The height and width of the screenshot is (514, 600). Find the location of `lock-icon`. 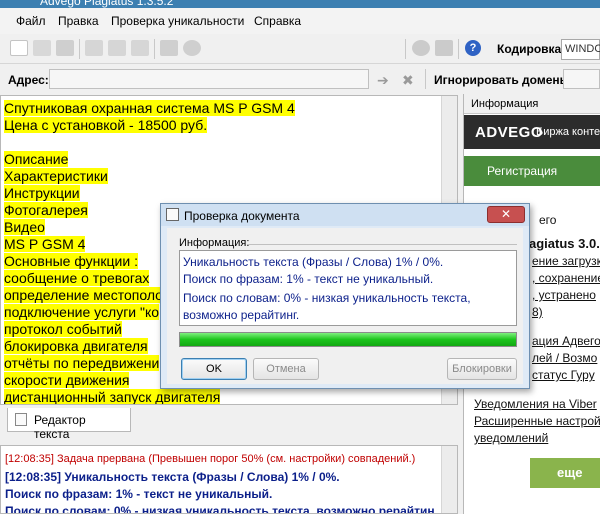

lock-icon is located at coordinates (444, 48).